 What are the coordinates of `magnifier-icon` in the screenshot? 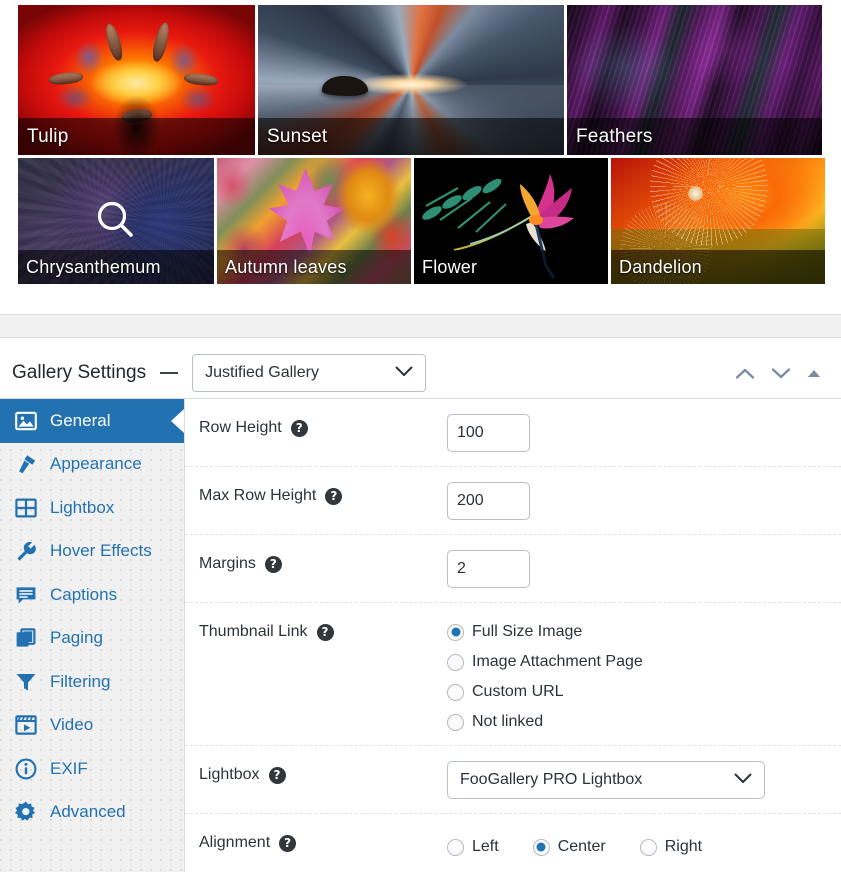 It's located at (116, 221).